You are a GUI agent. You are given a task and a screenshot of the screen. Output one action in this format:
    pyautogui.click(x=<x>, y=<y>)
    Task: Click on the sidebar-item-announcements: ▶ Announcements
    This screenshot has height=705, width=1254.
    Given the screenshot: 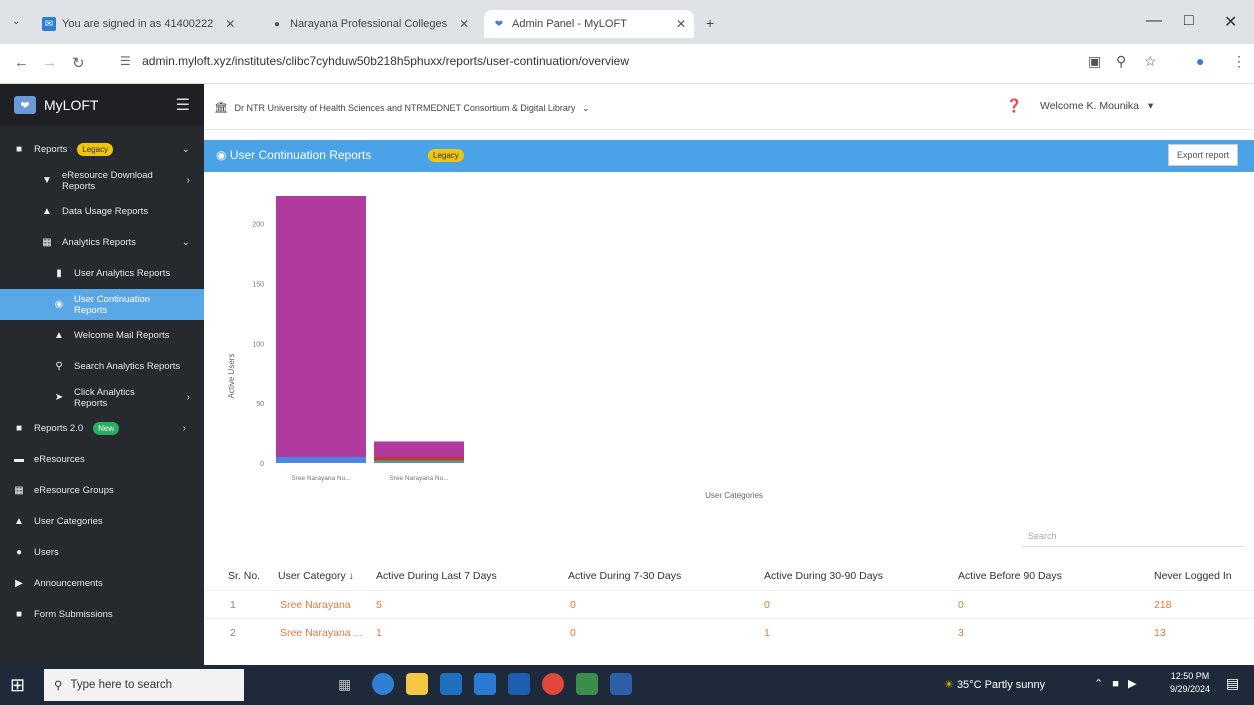 What is the action you would take?
    pyautogui.click(x=102, y=583)
    